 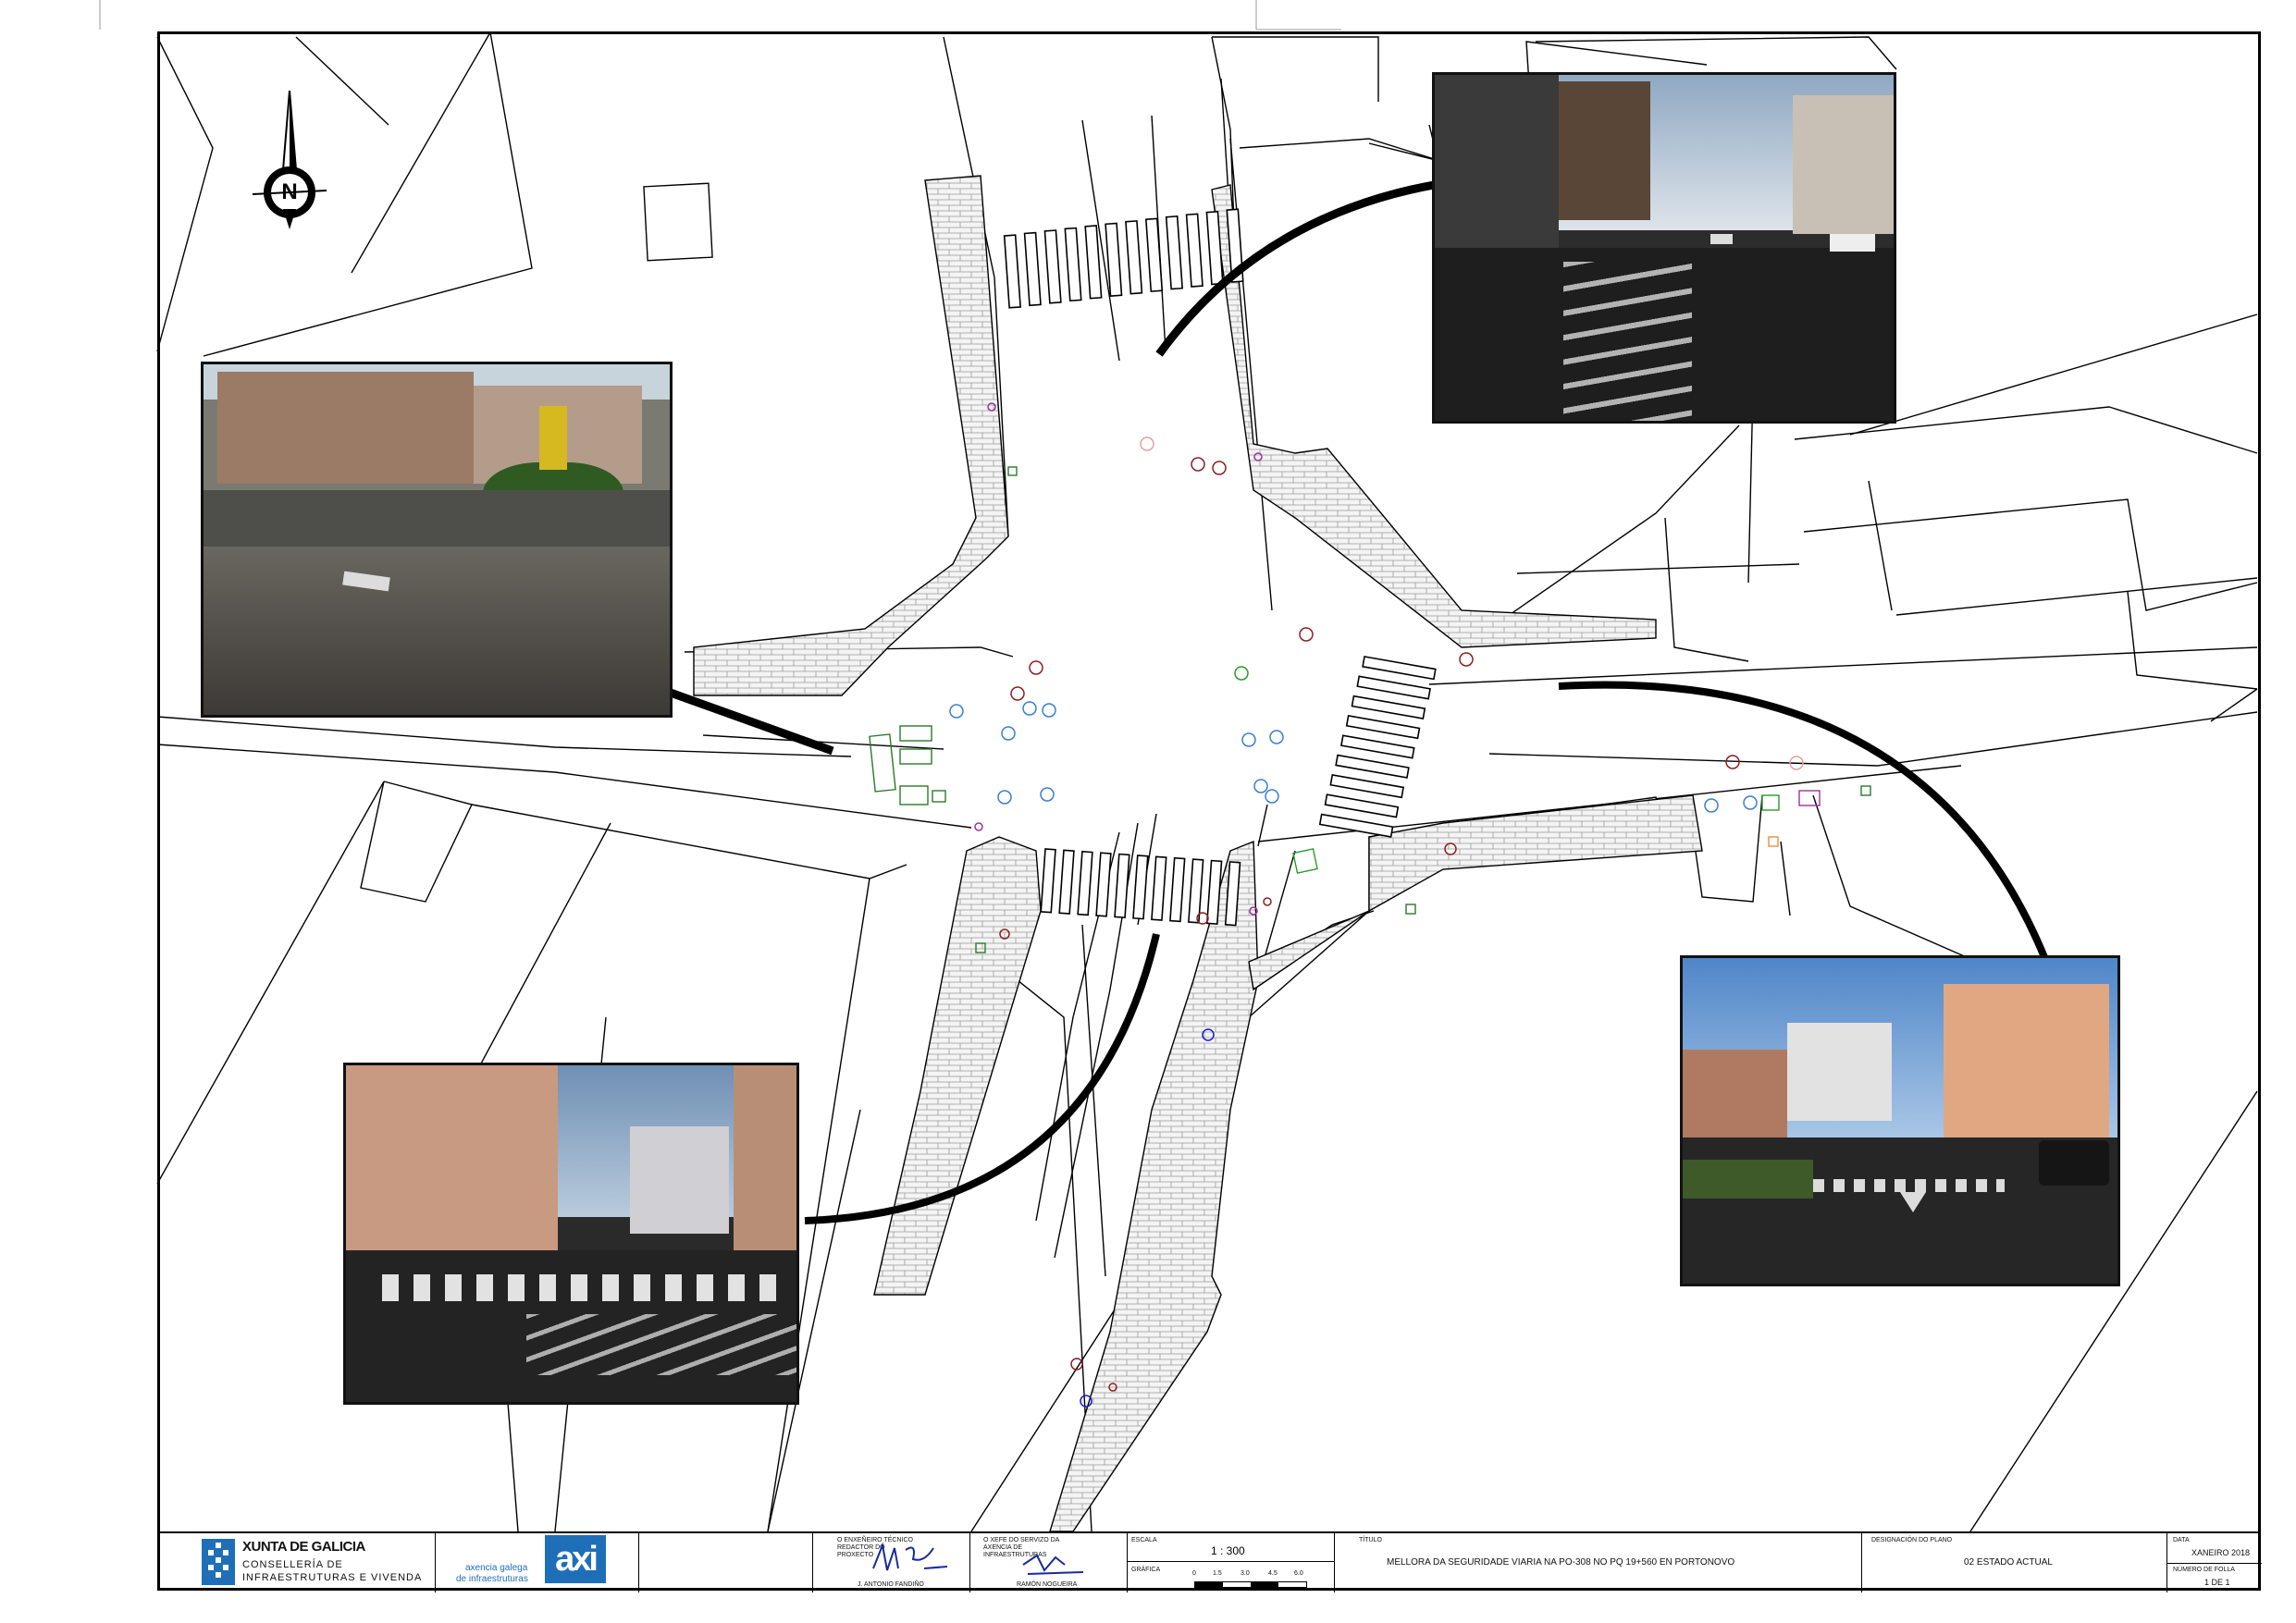 What do you see at coordinates (1250, 1584) in the screenshot?
I see `graphic-scale-bar` at bounding box center [1250, 1584].